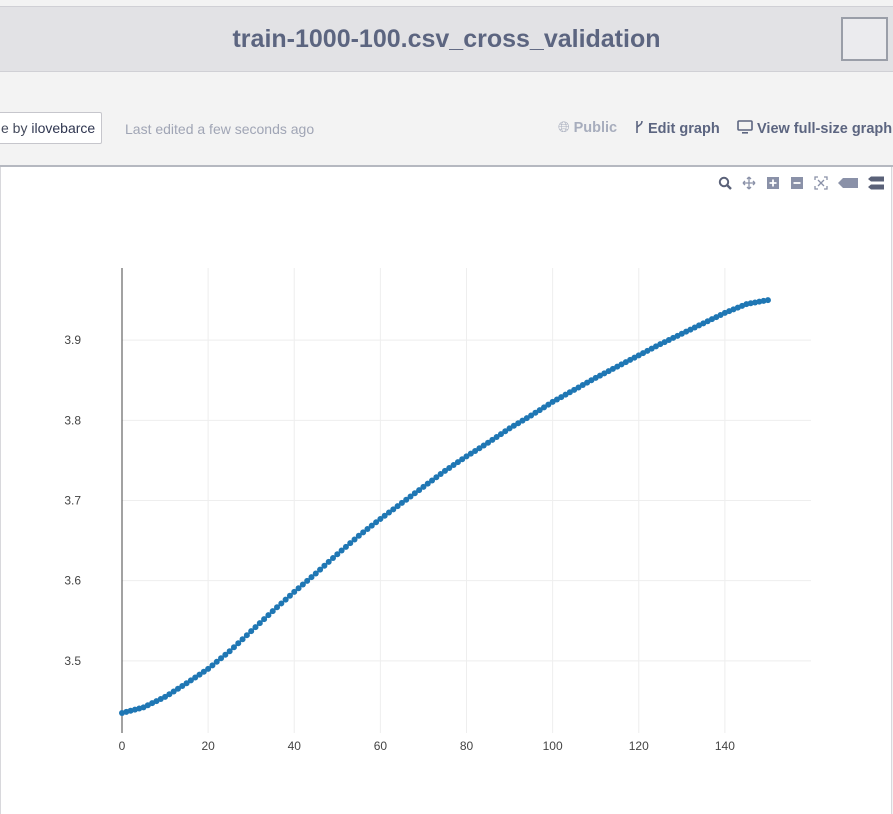  Describe the element at coordinates (72, 501) in the screenshot. I see `y-tick-label: 3.7` at that location.